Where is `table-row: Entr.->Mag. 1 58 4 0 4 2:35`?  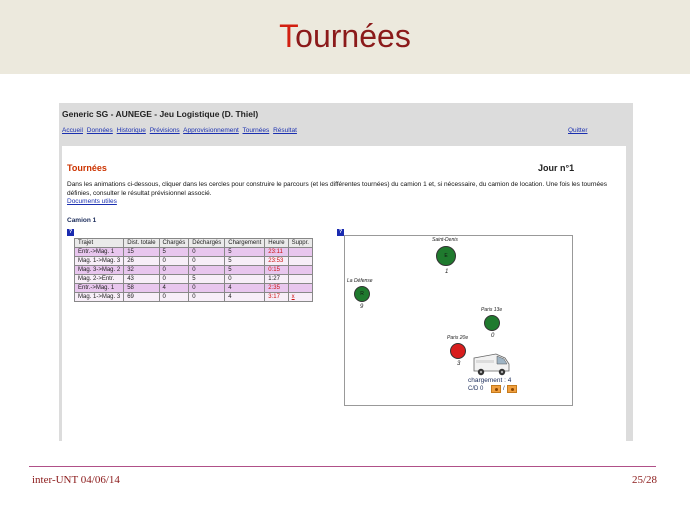
table-row: Entr.->Mag. 1 58 4 0 4 2:35 is located at coordinates (193, 288).